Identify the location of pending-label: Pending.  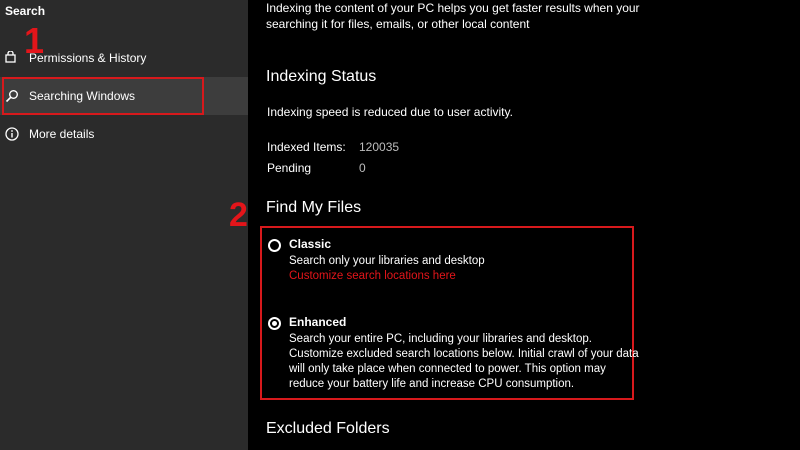
(289, 168).